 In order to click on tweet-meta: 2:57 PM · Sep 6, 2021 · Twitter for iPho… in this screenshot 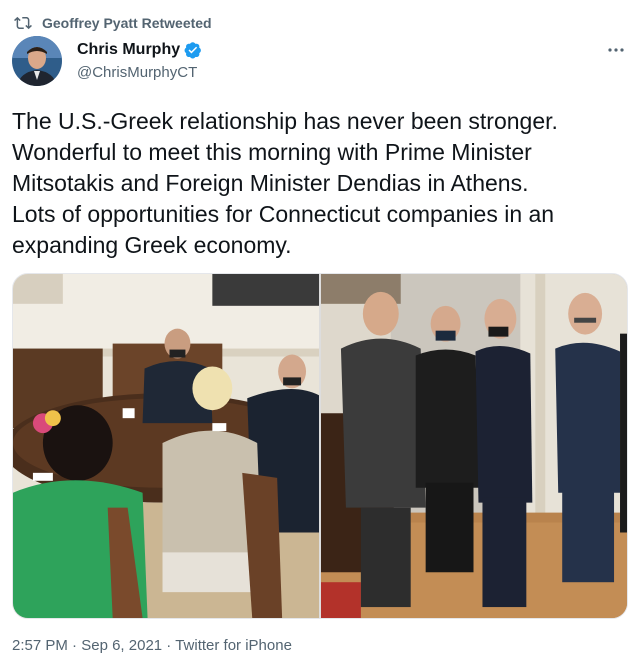, I will do `click(152, 645)`.